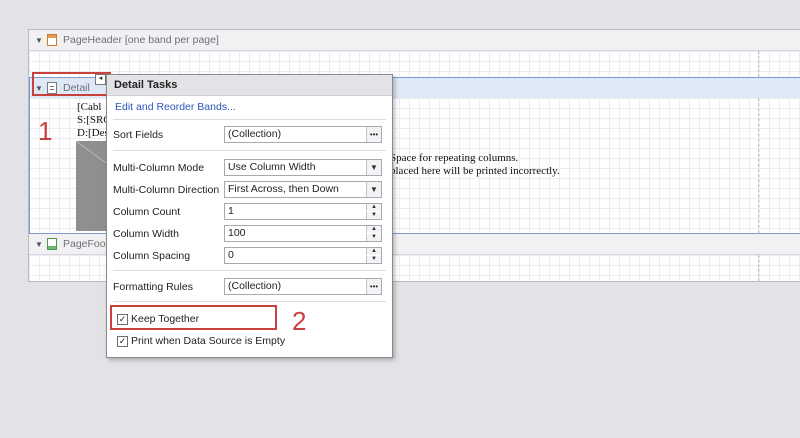 This screenshot has width=800, height=438. I want to click on column-width-spinner: 100 ▲ ▼, so click(303, 233).